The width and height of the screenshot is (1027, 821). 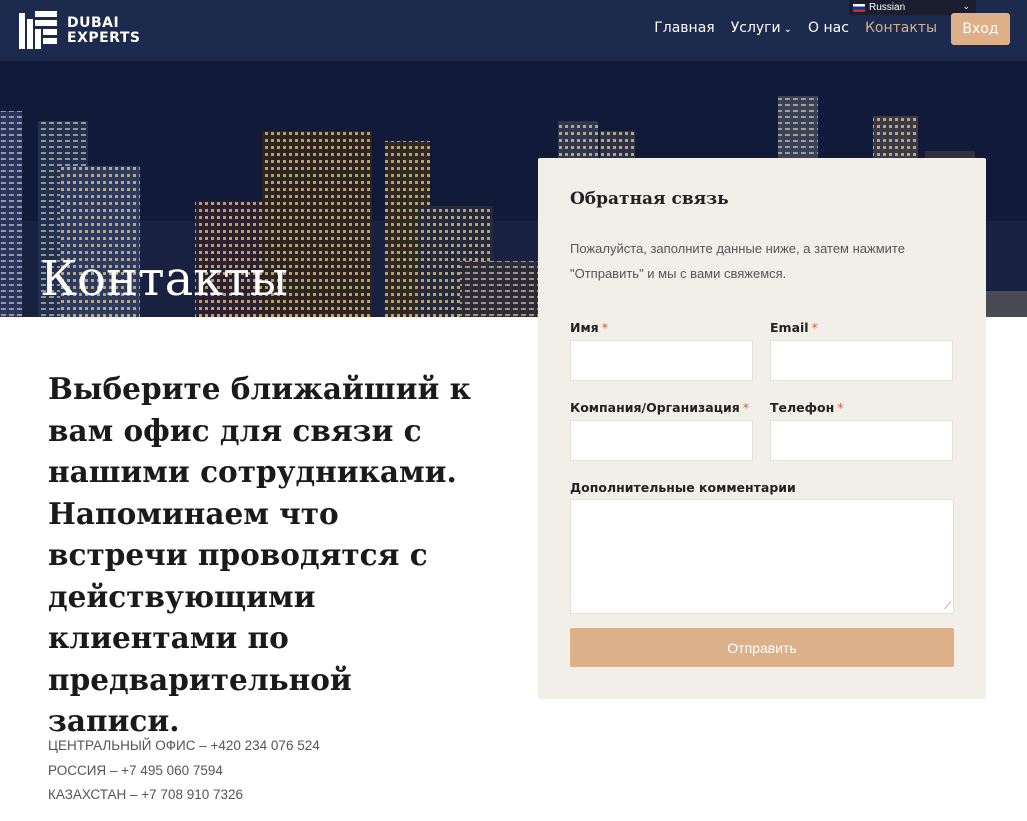 I want to click on submit-button: Отправить, so click(x=762, y=647).